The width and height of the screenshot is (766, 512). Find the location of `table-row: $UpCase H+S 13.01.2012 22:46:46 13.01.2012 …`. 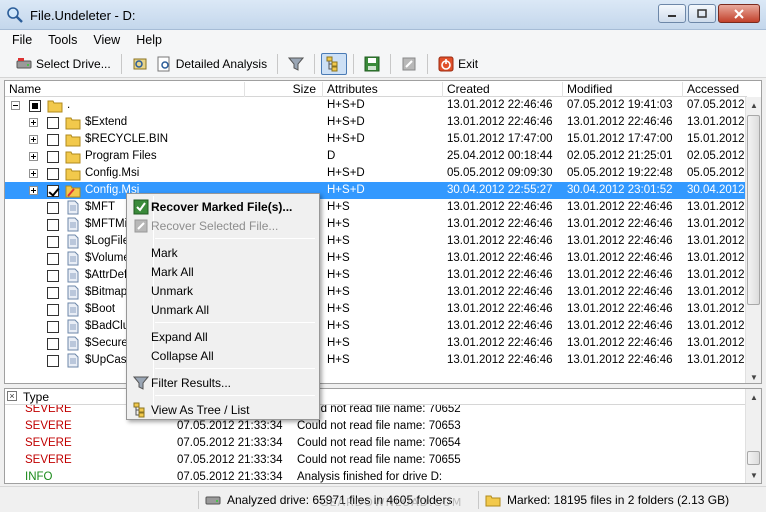

table-row: $UpCase H+S 13.01.2012 22:46:46 13.01.2012 … is located at coordinates (376, 360).